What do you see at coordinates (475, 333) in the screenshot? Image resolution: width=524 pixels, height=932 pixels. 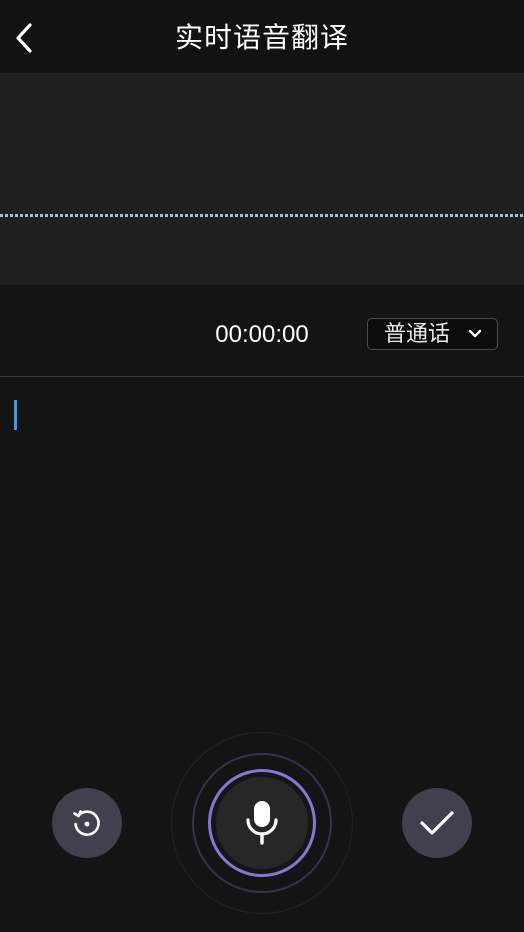 I see `chevron-down-icon` at bounding box center [475, 333].